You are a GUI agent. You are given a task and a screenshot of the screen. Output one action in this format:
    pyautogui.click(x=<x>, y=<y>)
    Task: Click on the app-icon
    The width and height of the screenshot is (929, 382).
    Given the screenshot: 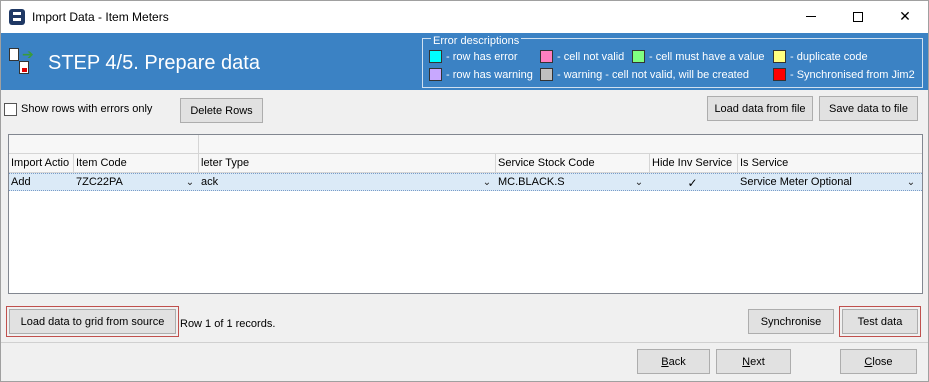 What is the action you would take?
    pyautogui.click(x=17, y=17)
    